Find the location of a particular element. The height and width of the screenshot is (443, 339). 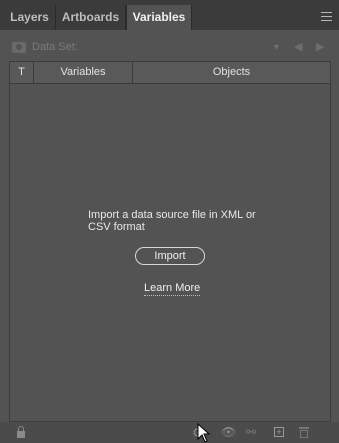

previous-dataset-icon: ◀ is located at coordinates (298, 46).